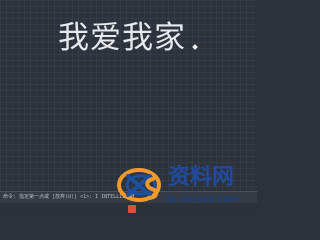  What do you see at coordinates (195, 47) in the screenshot?
I see `crosshair-cursor-icon` at bounding box center [195, 47].